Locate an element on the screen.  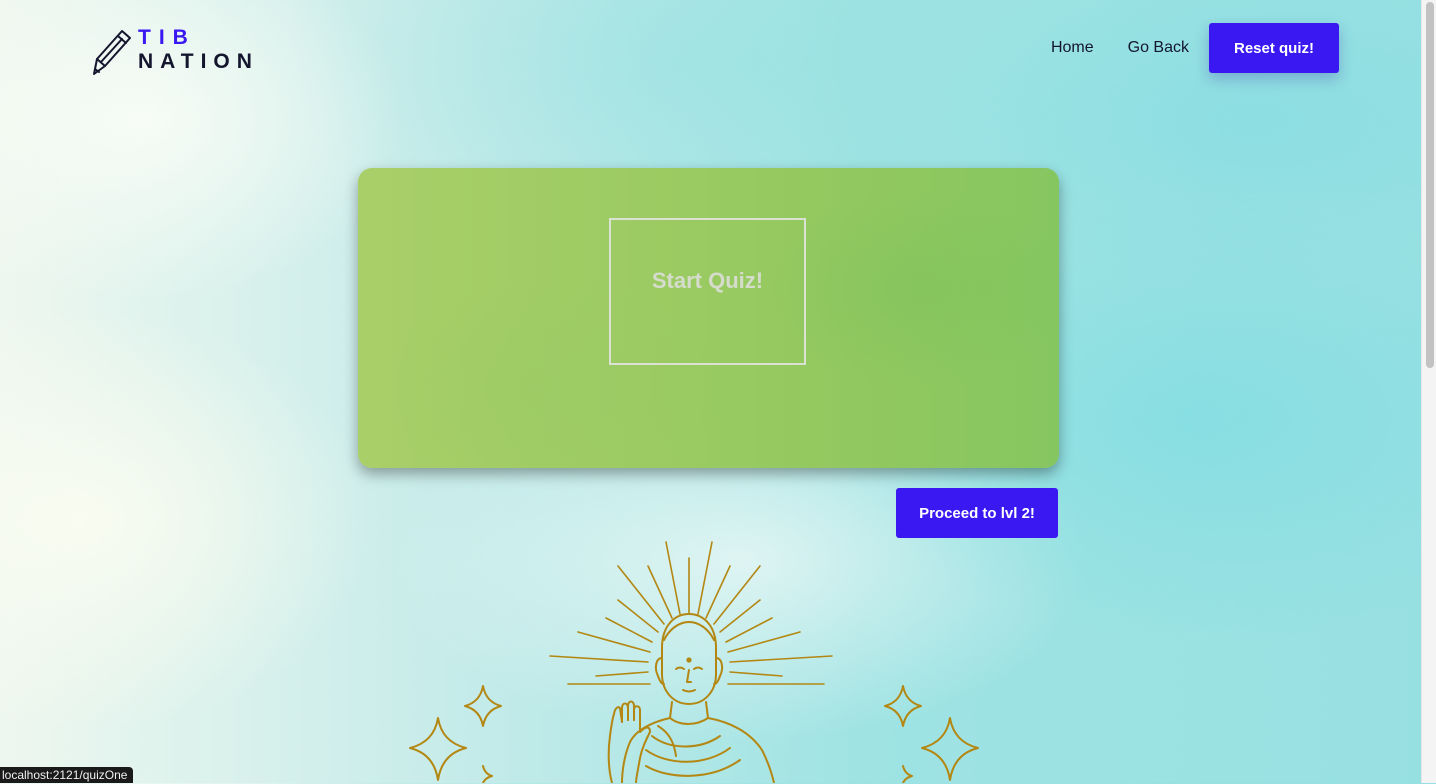
status-bar-url: localhost:2121/quizOne is located at coordinates (67, 775).